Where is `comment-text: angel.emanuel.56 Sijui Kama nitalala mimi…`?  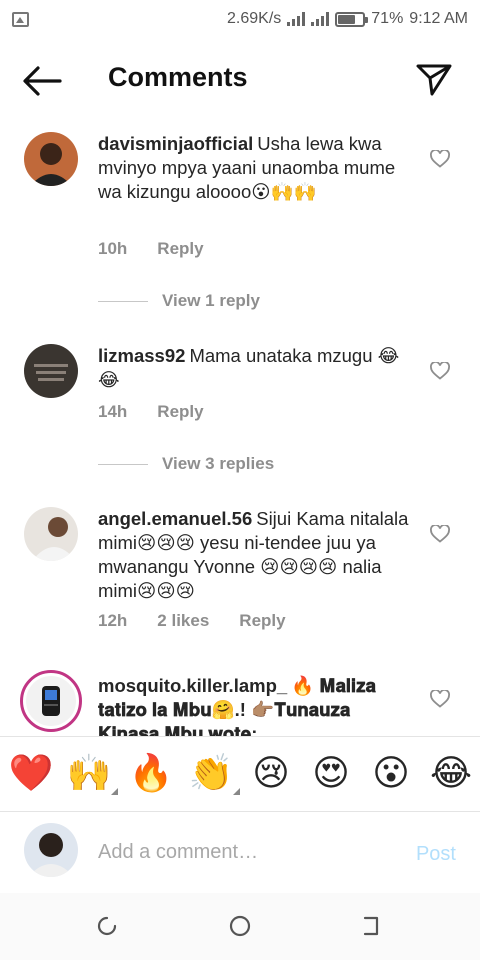 comment-text: angel.emanuel.56 Sijui Kama nitalala mimi… is located at coordinates (257, 555).